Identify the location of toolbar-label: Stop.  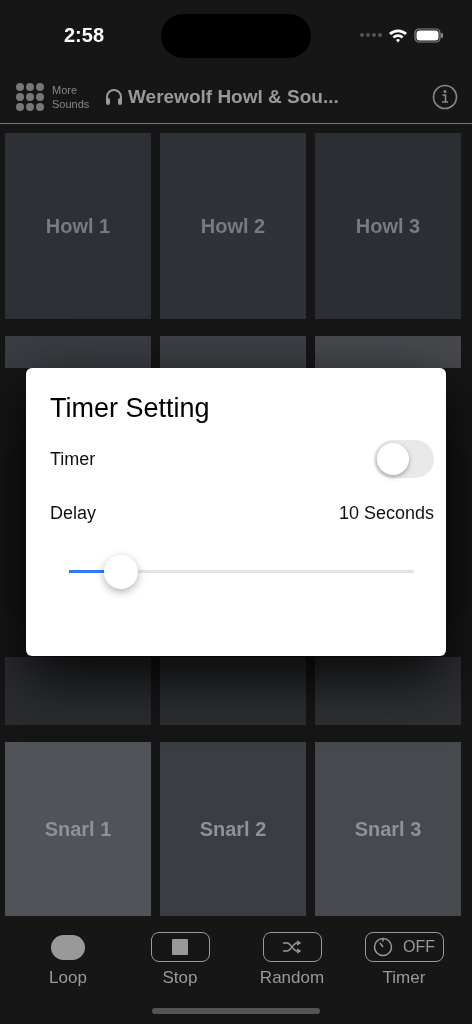
(180, 978).